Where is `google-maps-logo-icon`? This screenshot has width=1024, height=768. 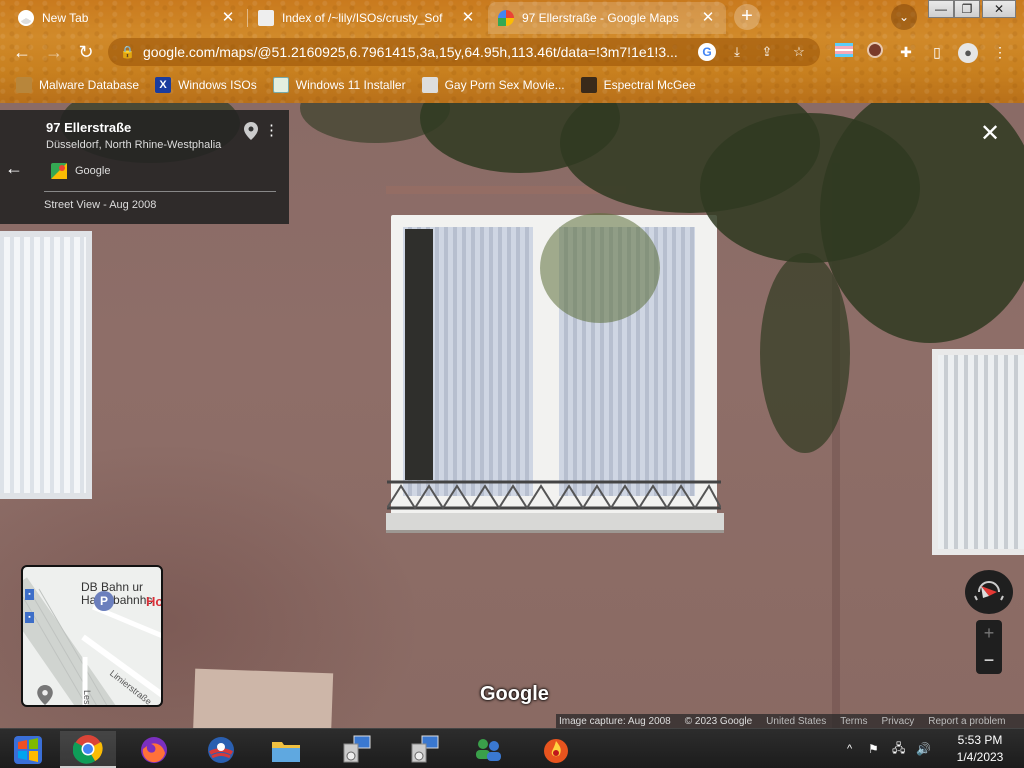 google-maps-logo-icon is located at coordinates (59, 171).